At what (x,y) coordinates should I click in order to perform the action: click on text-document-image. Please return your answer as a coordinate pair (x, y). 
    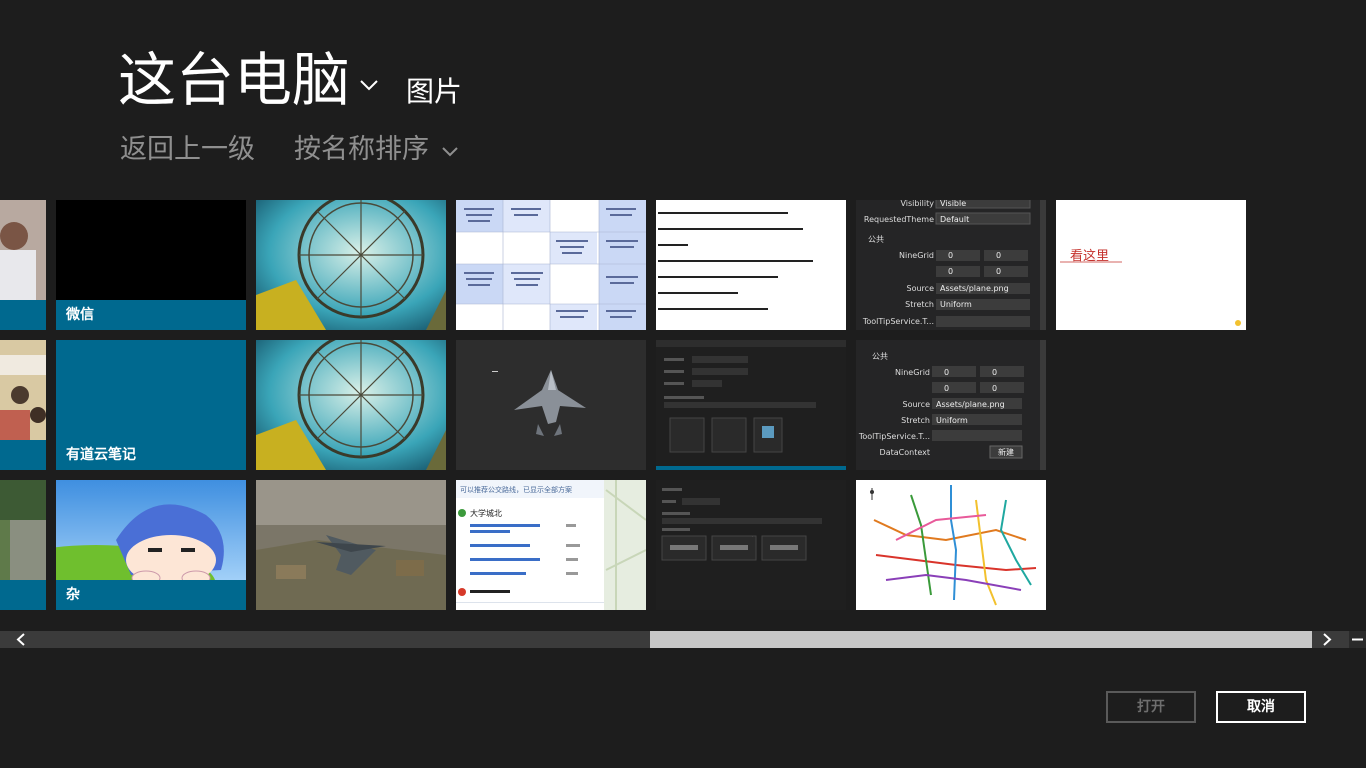
    Looking at the image, I should click on (751, 265).